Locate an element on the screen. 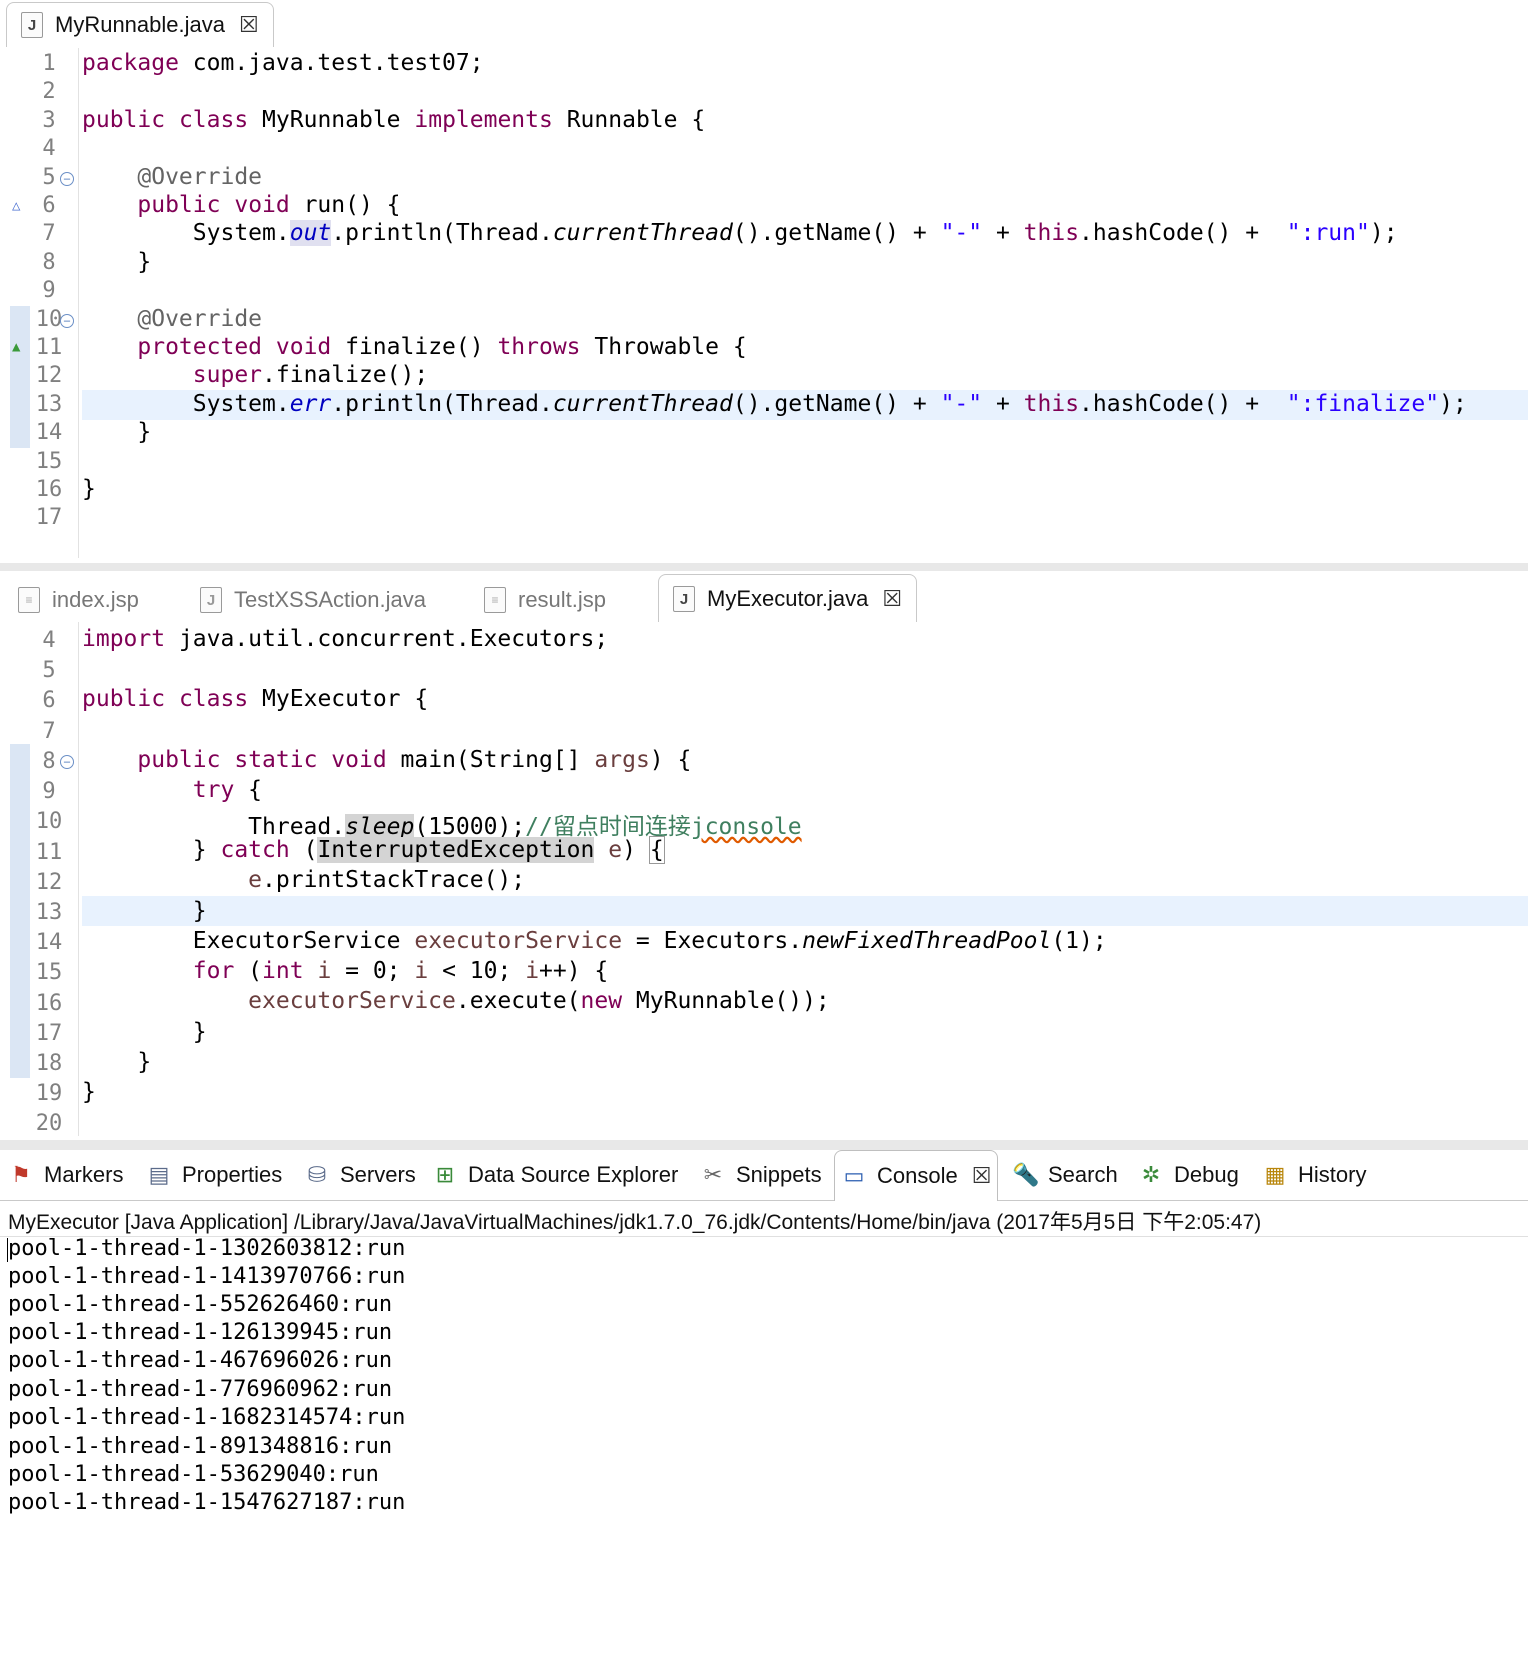  override-indicator-icon: △ is located at coordinates (16, 206).